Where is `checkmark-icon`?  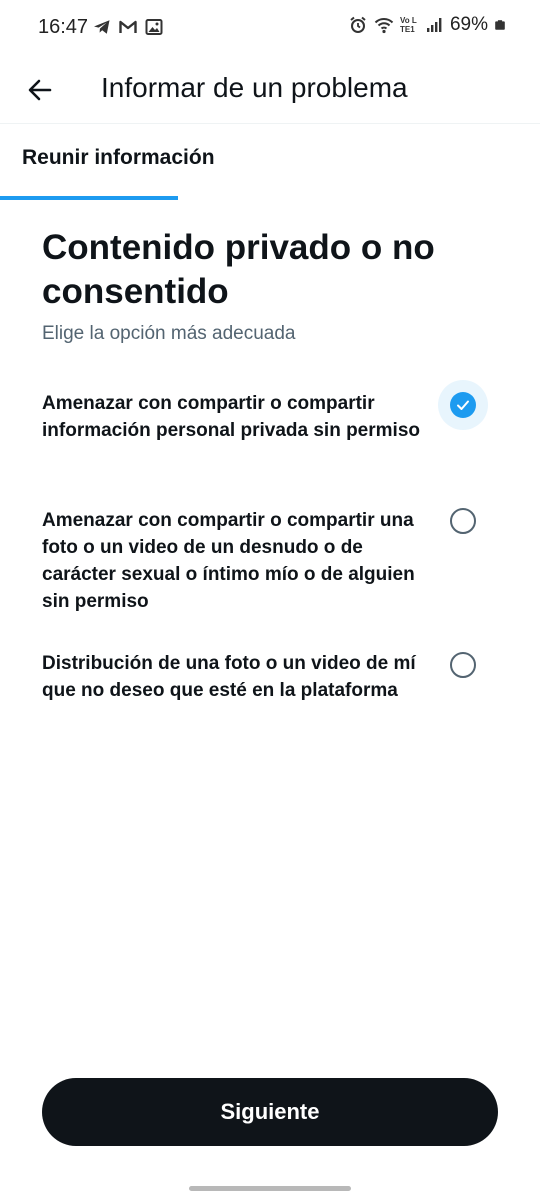
checkmark-icon is located at coordinates (463, 405).